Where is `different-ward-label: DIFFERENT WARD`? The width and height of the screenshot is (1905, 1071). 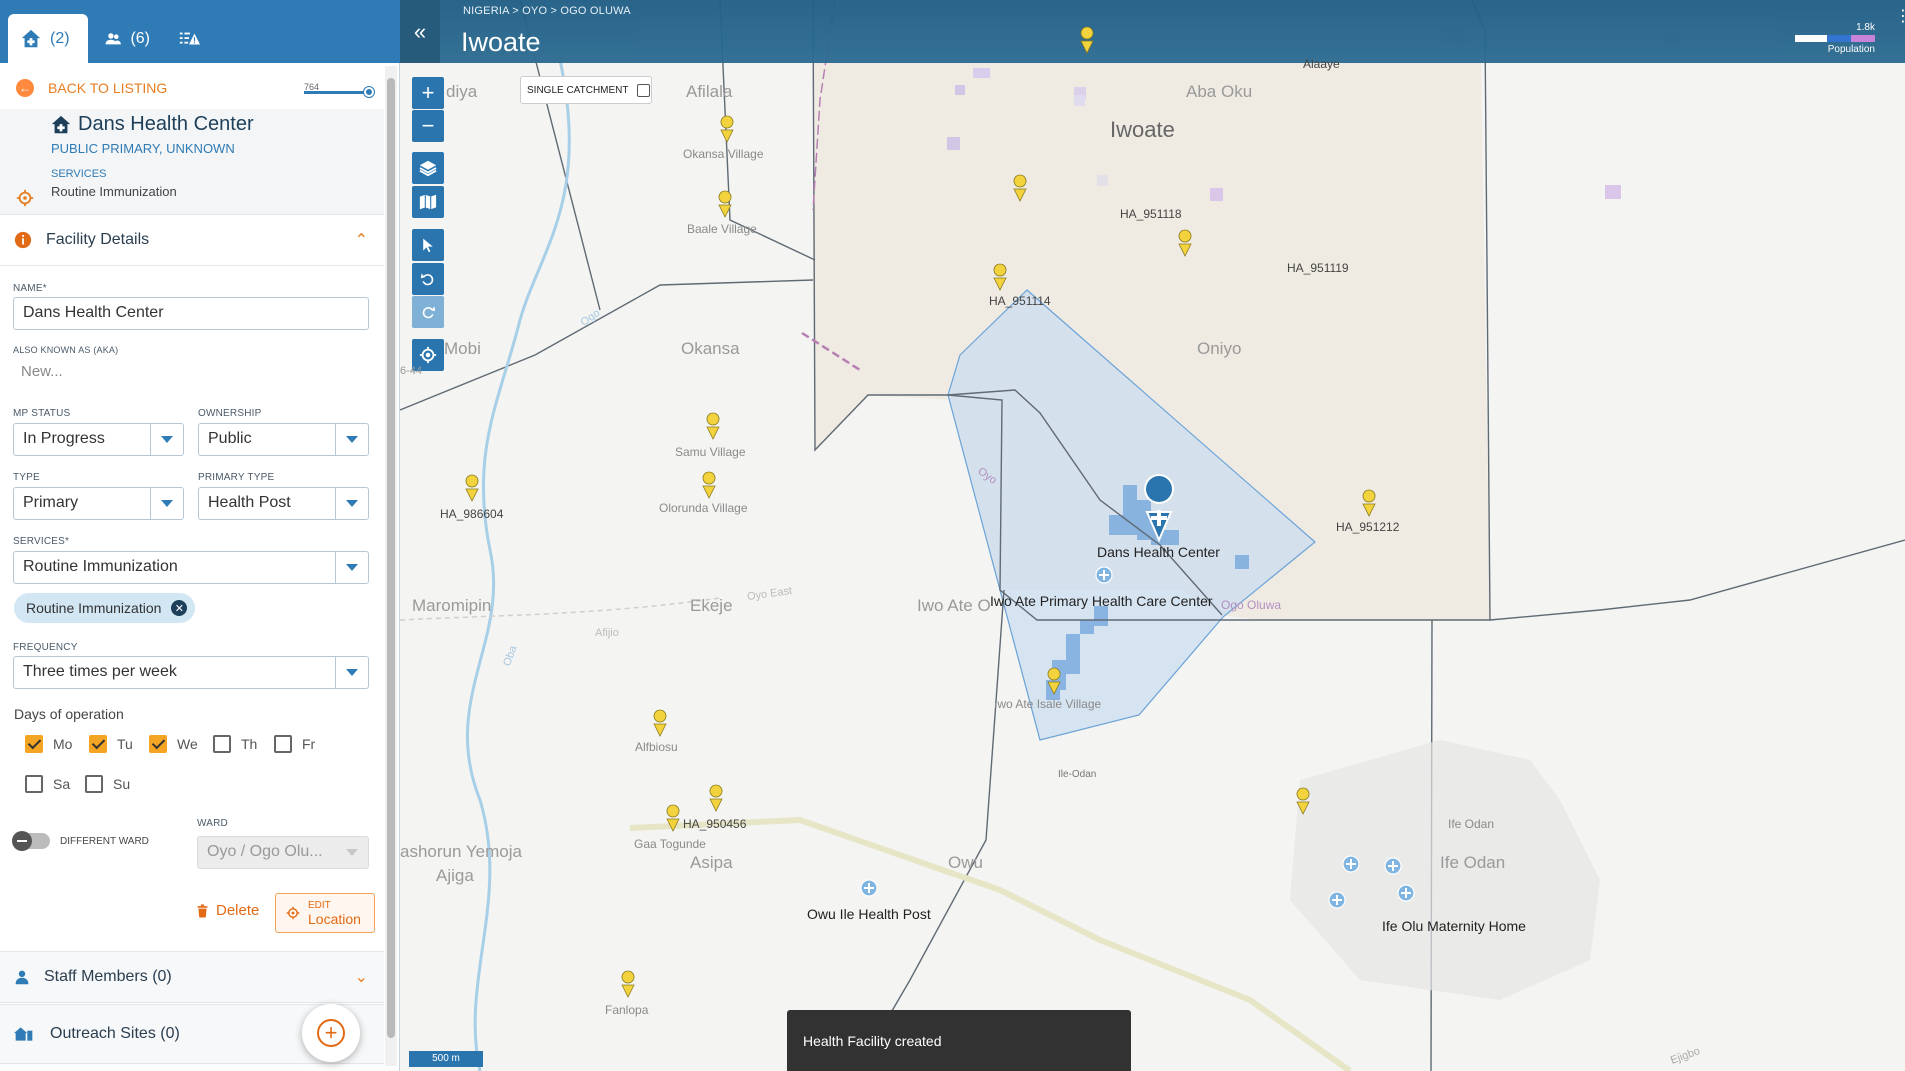 different-ward-label: DIFFERENT WARD is located at coordinates (104, 841).